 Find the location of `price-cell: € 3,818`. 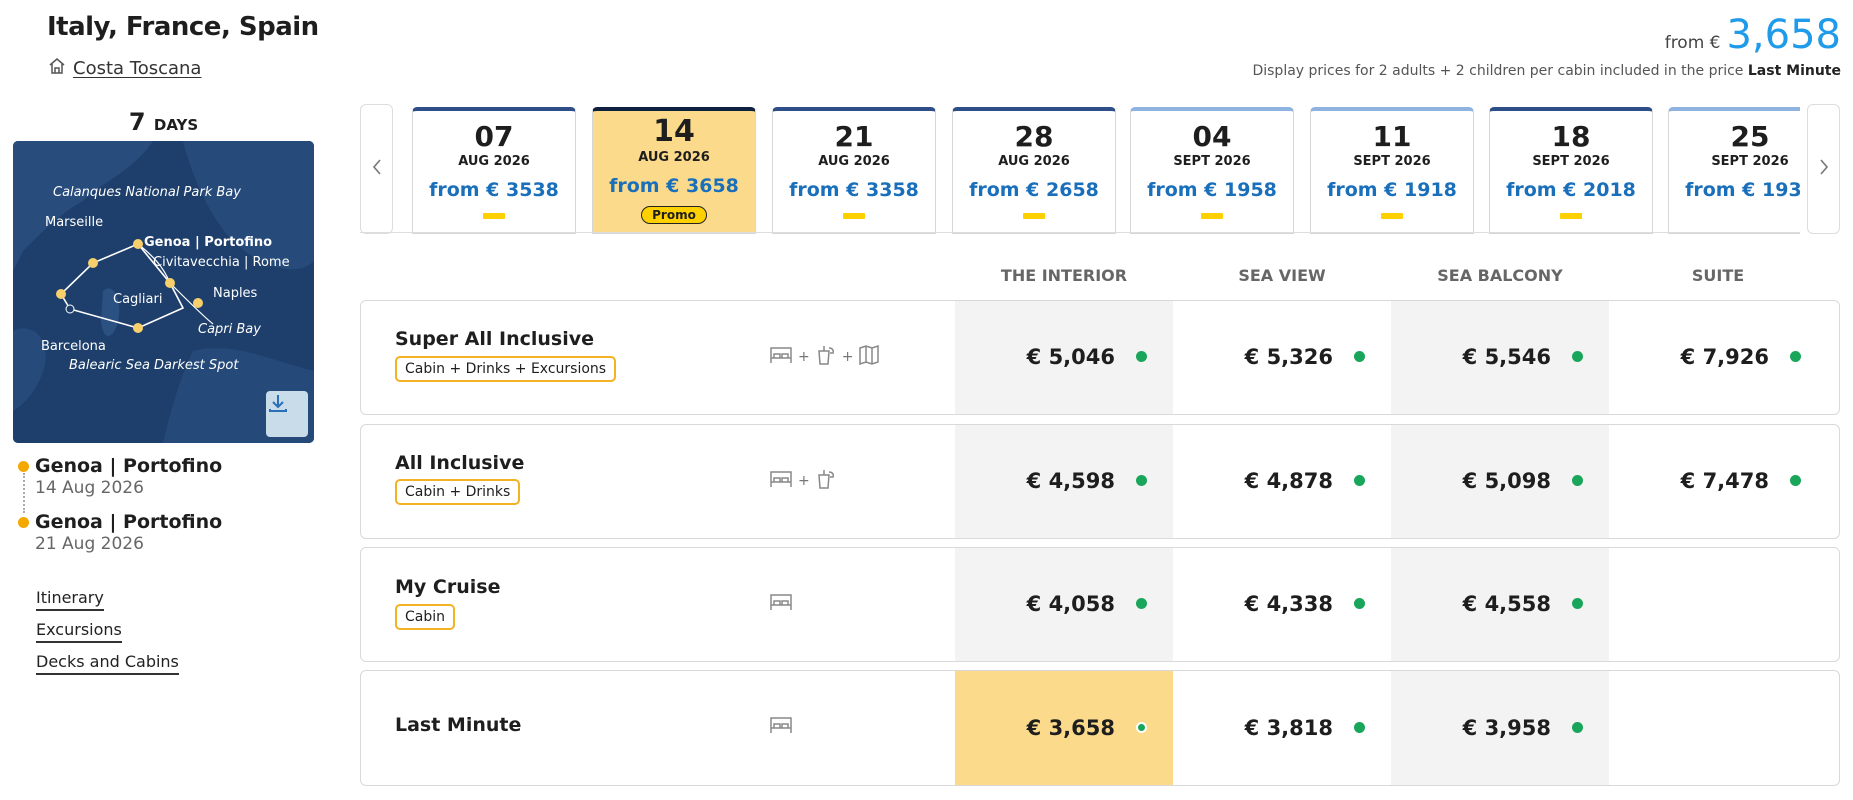

price-cell: € 3,818 is located at coordinates (1282, 728).